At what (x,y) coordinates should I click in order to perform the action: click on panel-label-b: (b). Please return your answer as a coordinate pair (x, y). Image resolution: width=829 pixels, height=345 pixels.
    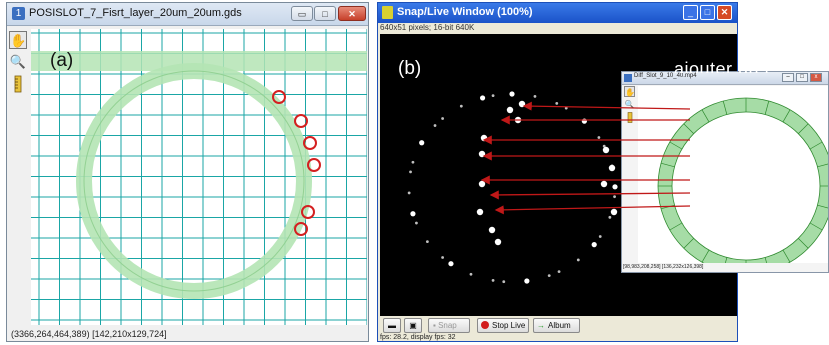
    Looking at the image, I should click on (410, 68).